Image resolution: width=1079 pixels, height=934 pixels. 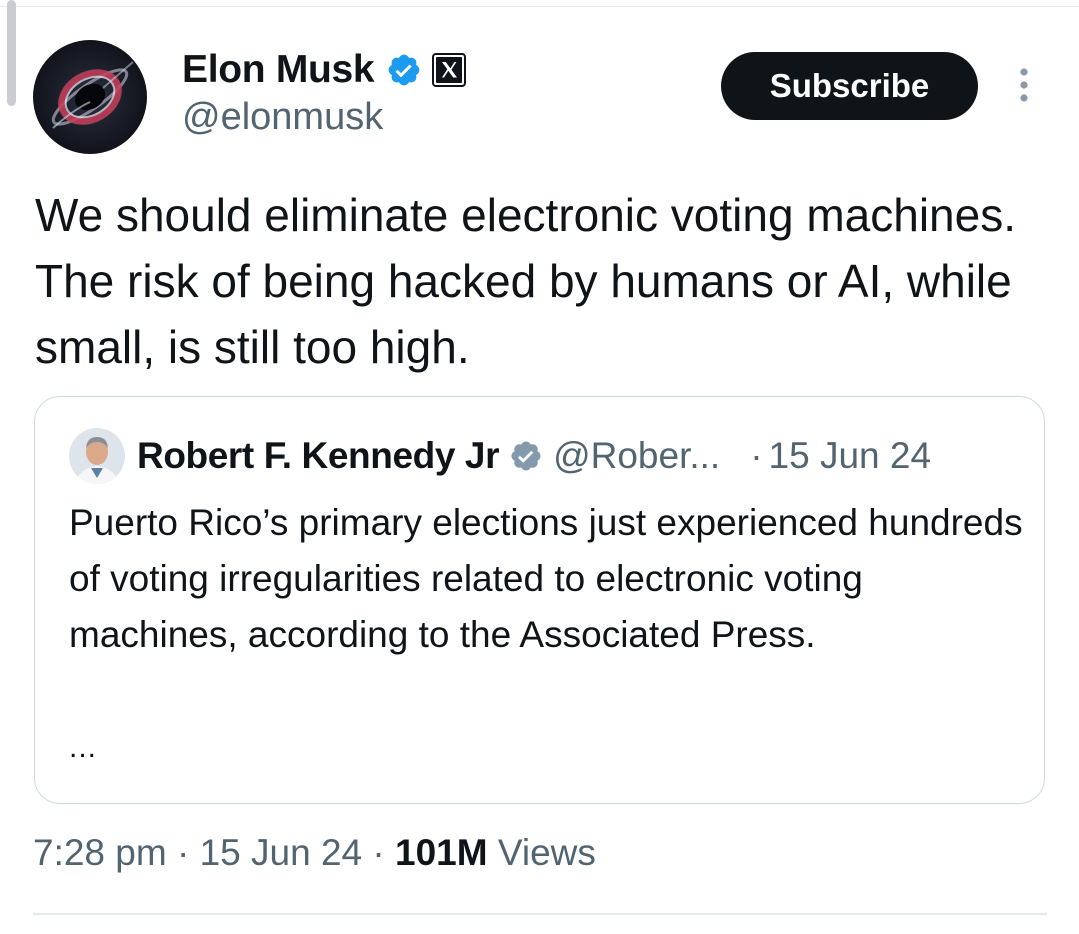 What do you see at coordinates (849, 86) in the screenshot?
I see `subscribe-button: Subscribe` at bounding box center [849, 86].